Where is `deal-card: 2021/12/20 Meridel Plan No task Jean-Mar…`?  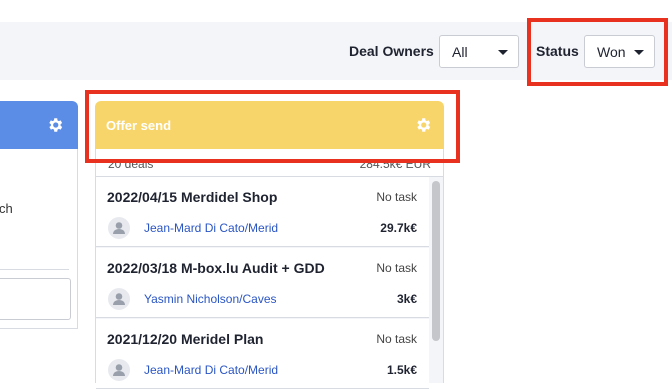 deal-card: 2021/12/20 Meridel Plan No task Jean-Mar… is located at coordinates (262, 354).